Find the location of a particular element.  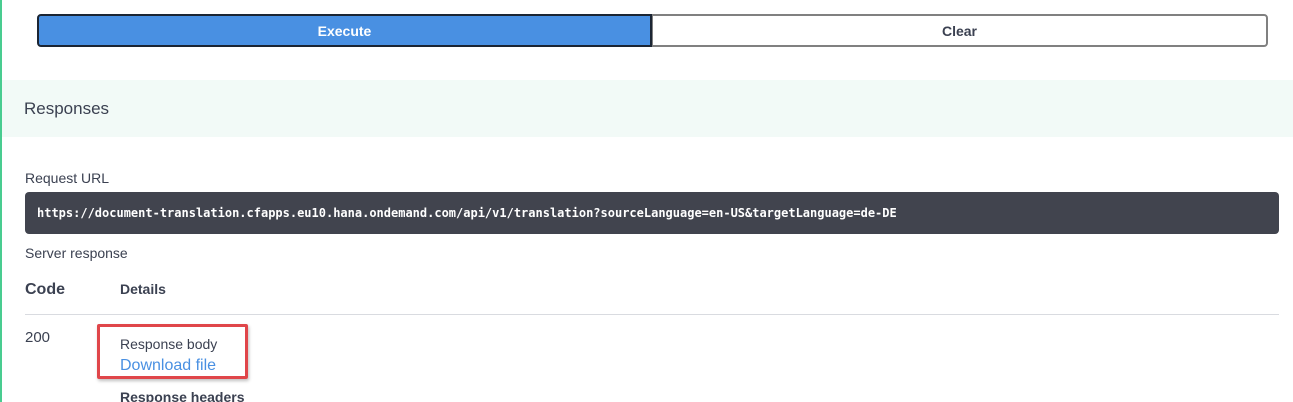

response-body-label: Response body is located at coordinates (169, 344).